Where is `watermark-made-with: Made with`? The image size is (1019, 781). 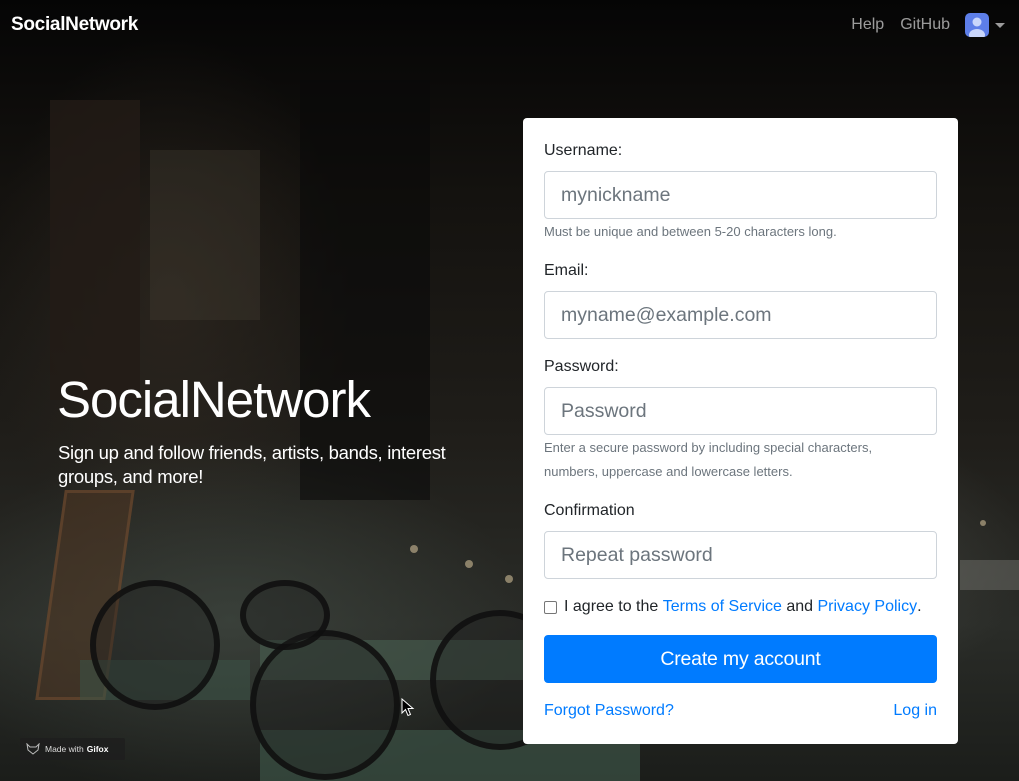
watermark-made-with: Made with is located at coordinates (64, 749).